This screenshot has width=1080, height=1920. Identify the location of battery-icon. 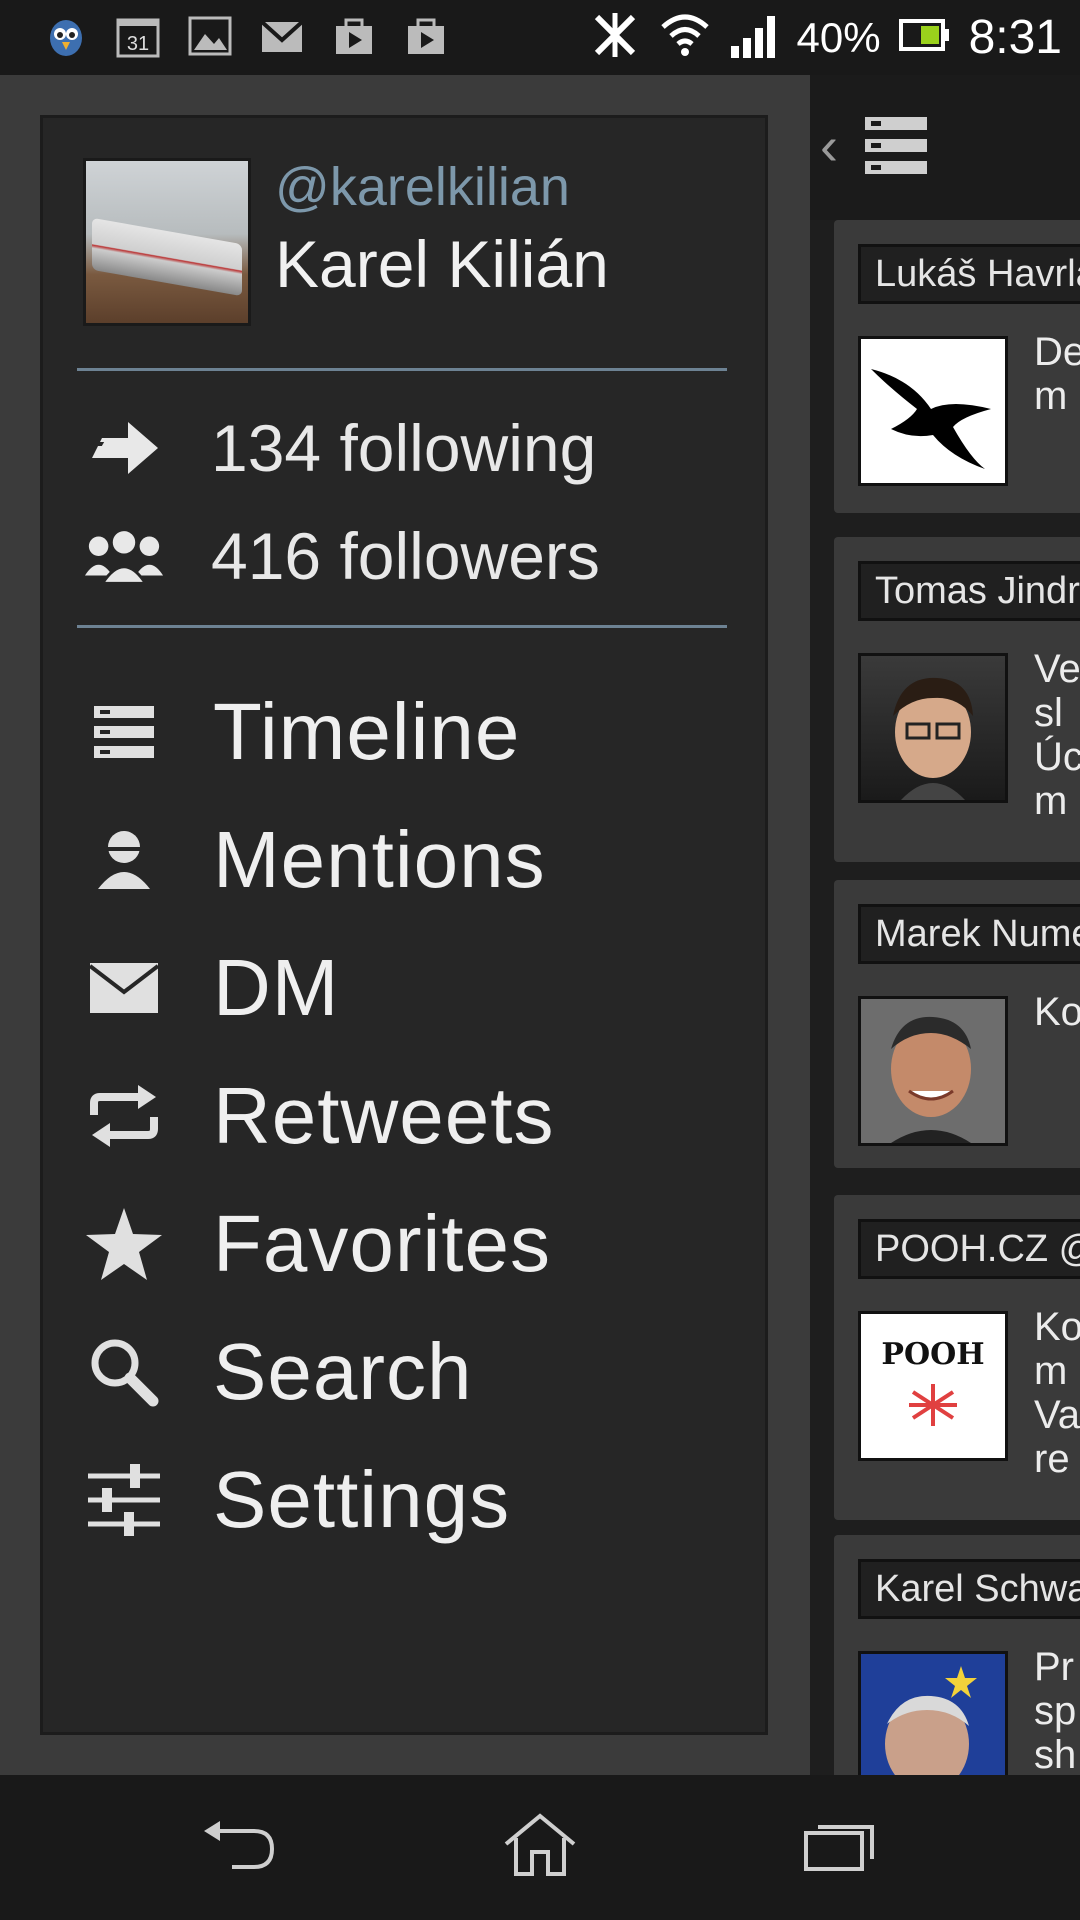
(924, 37).